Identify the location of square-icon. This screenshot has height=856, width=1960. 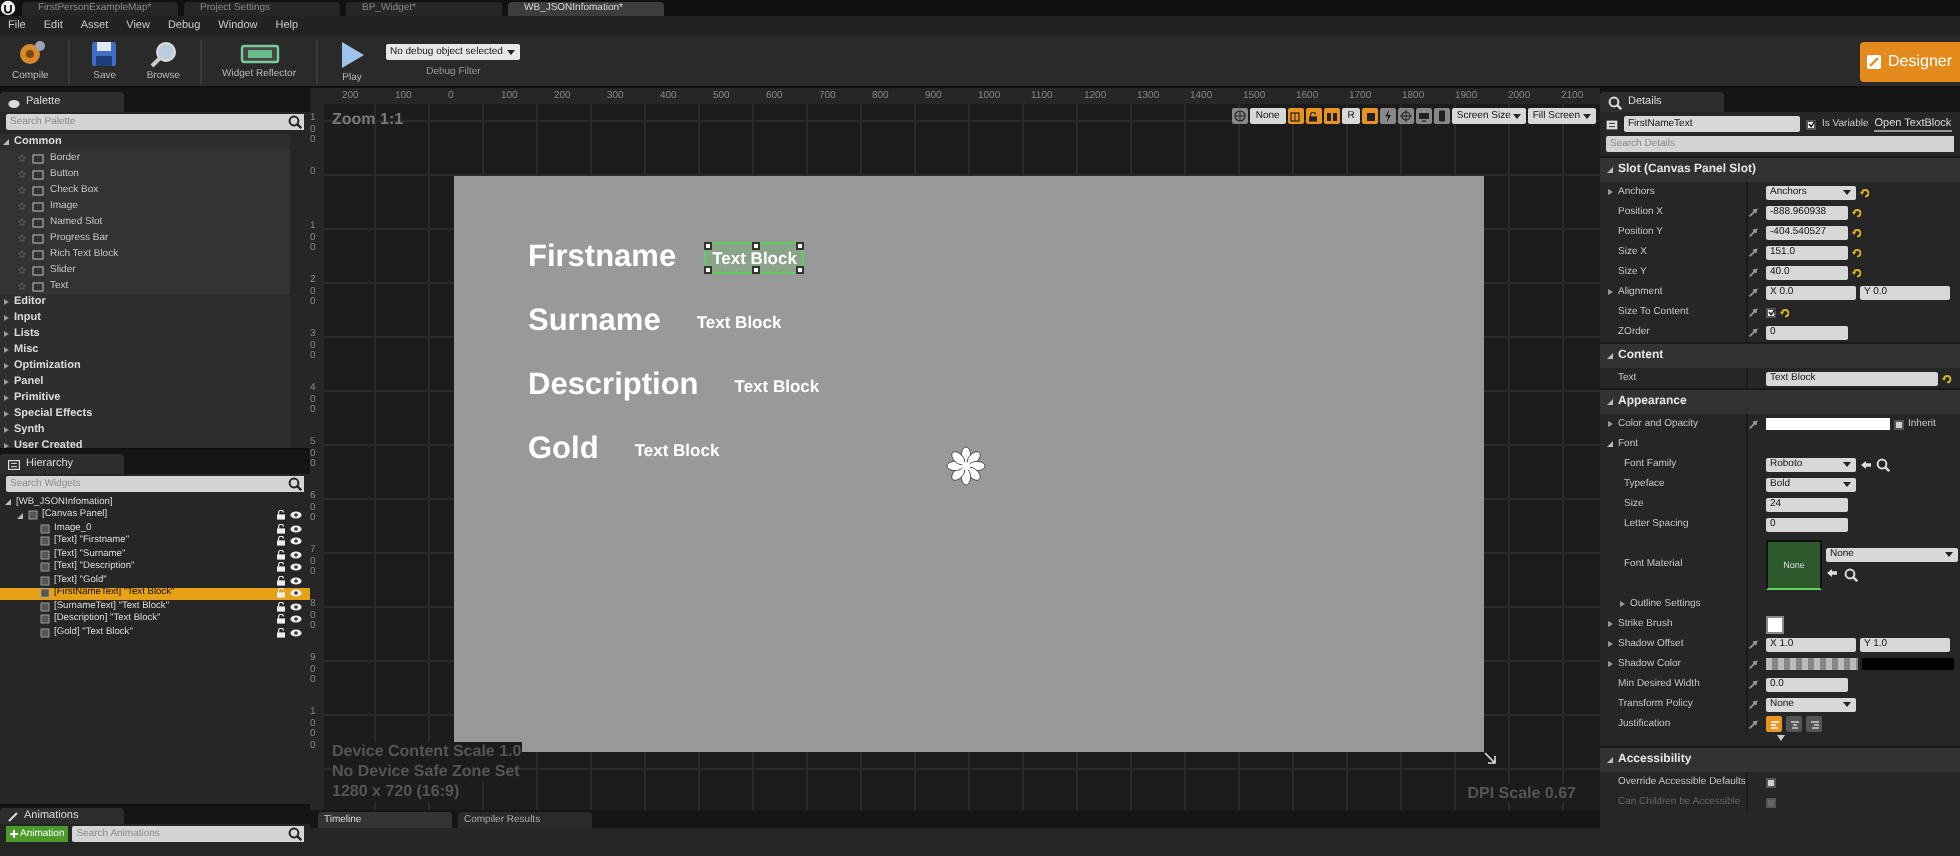
(1370, 116).